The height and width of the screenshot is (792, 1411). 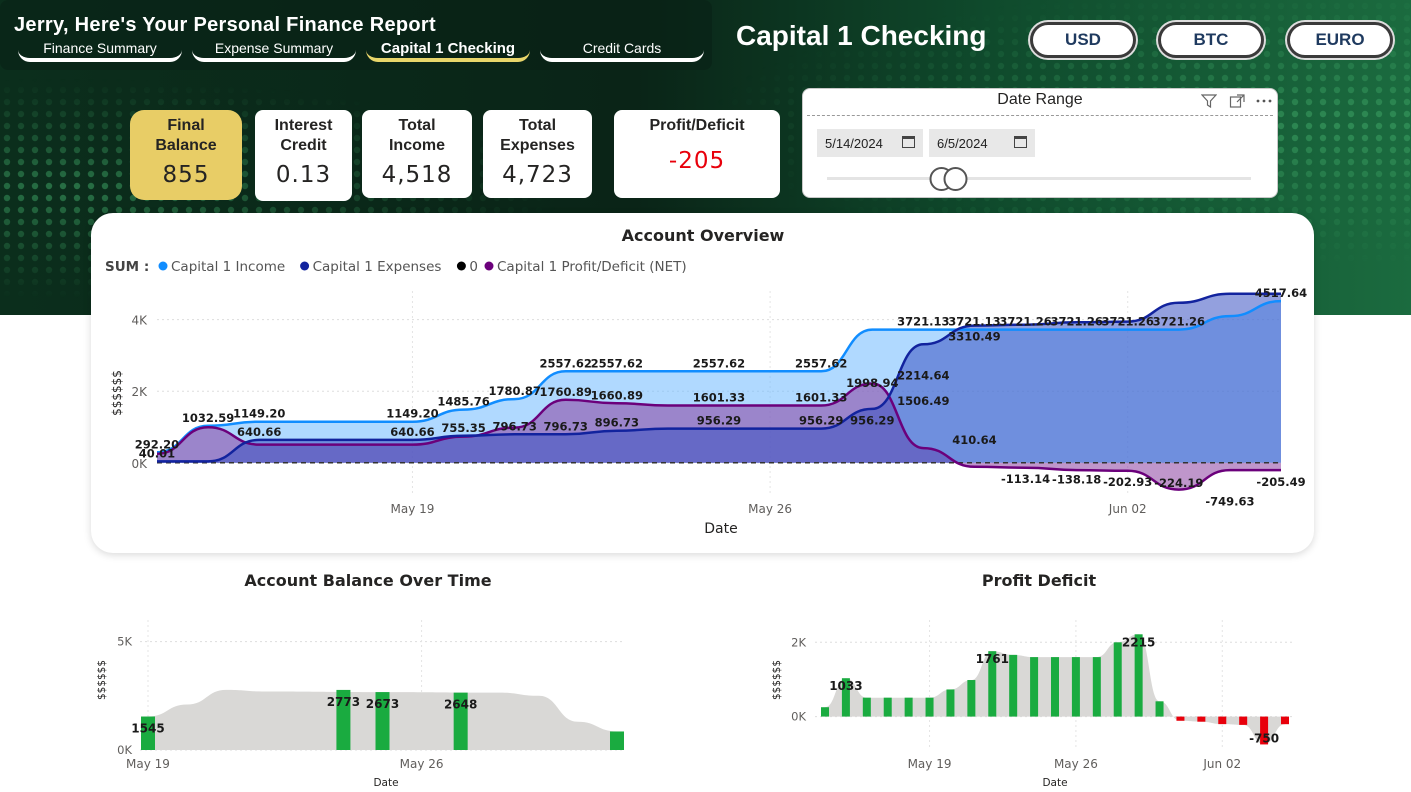 I want to click on data-label: -205.49, so click(x=1280, y=482).